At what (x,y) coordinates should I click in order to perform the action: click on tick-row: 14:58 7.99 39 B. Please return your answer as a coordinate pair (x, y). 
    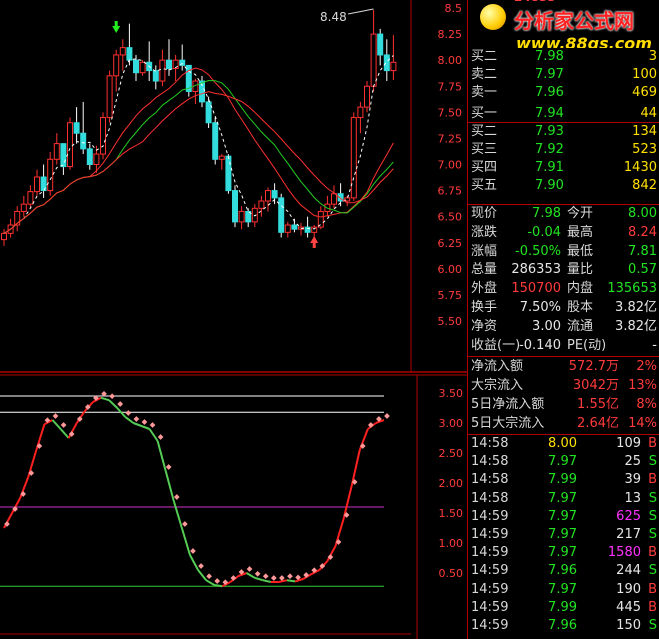
    Looking at the image, I should click on (563, 480).